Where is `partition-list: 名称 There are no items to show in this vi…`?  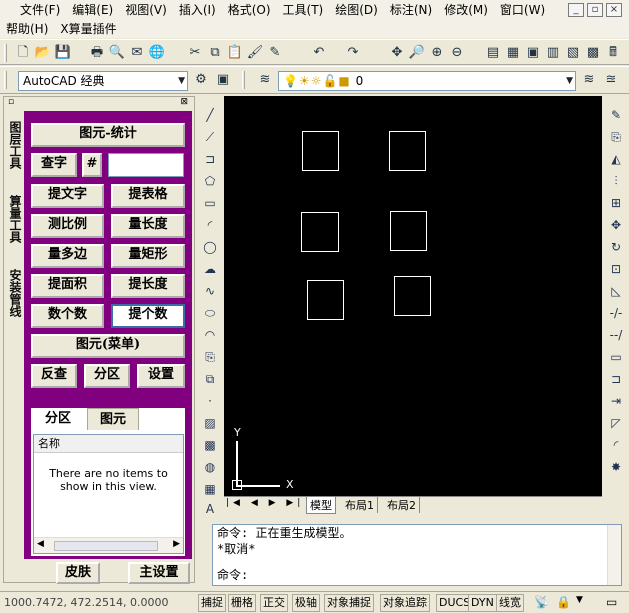 partition-list: 名称 There are no items to show in this vi… is located at coordinates (108, 494).